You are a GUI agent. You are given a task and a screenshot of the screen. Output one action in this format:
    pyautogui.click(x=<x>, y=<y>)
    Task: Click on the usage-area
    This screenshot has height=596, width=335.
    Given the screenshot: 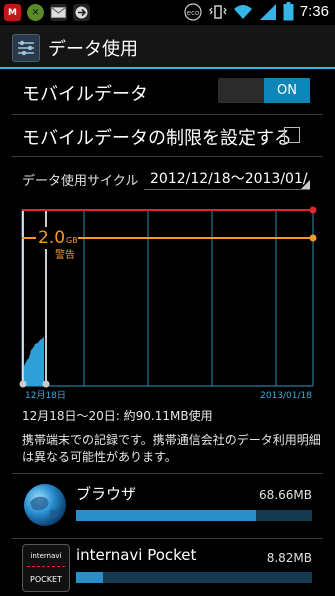 What is the action you would take?
    pyautogui.click(x=34, y=361)
    